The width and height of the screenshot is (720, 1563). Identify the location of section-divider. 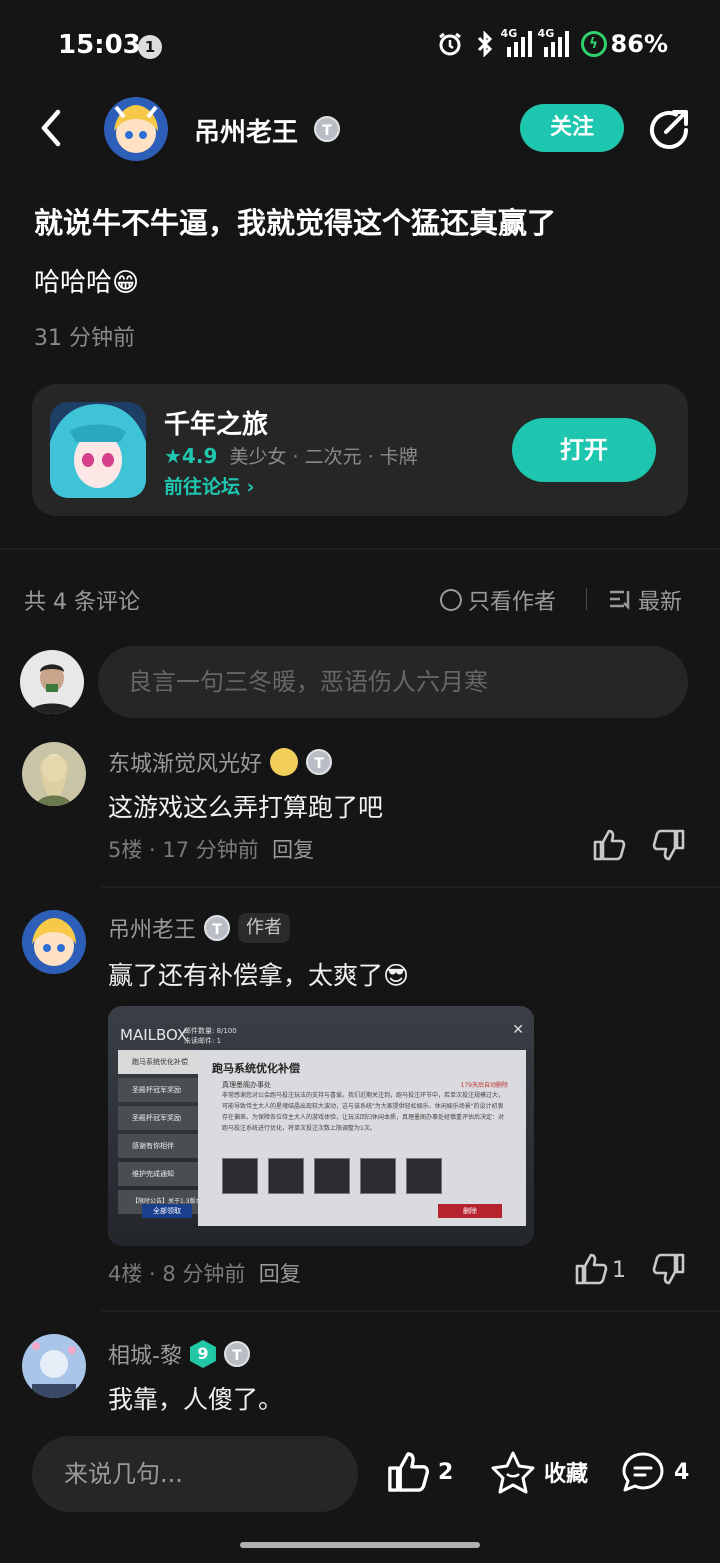
(360, 549).